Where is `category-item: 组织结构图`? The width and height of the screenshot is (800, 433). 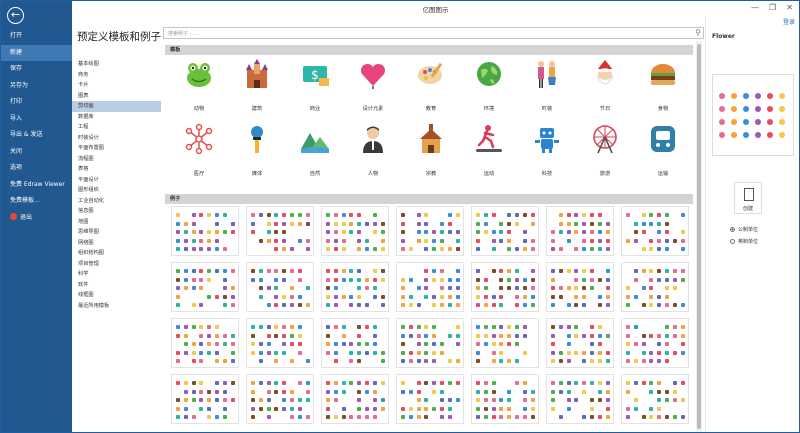 category-item: 组织结构图 is located at coordinates (116, 253).